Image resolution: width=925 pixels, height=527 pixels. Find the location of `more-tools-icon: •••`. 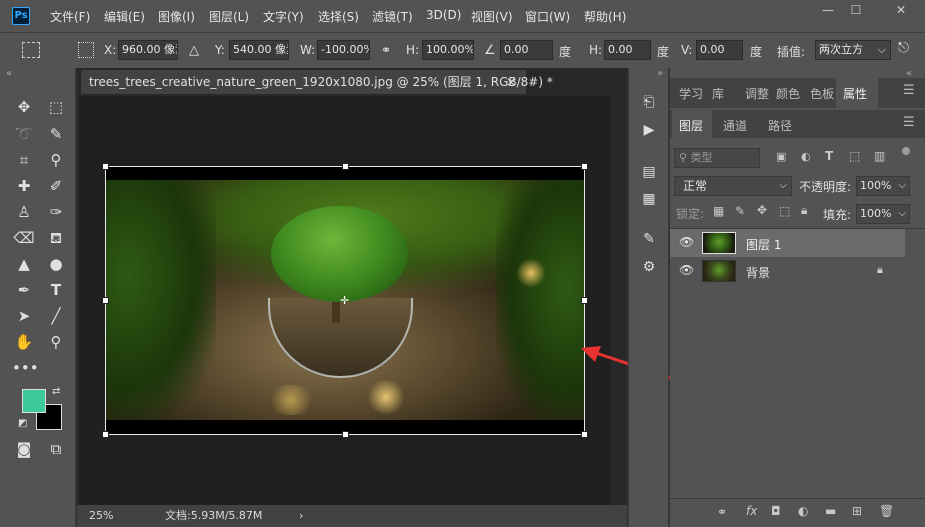

more-tools-icon: ••• is located at coordinates (25, 368).